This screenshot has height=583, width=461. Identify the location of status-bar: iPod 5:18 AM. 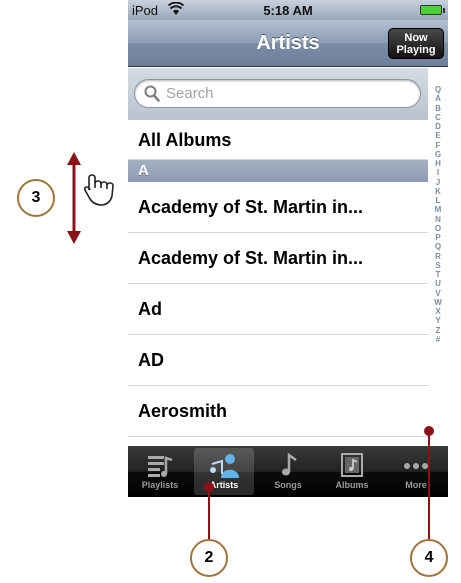
(288, 10).